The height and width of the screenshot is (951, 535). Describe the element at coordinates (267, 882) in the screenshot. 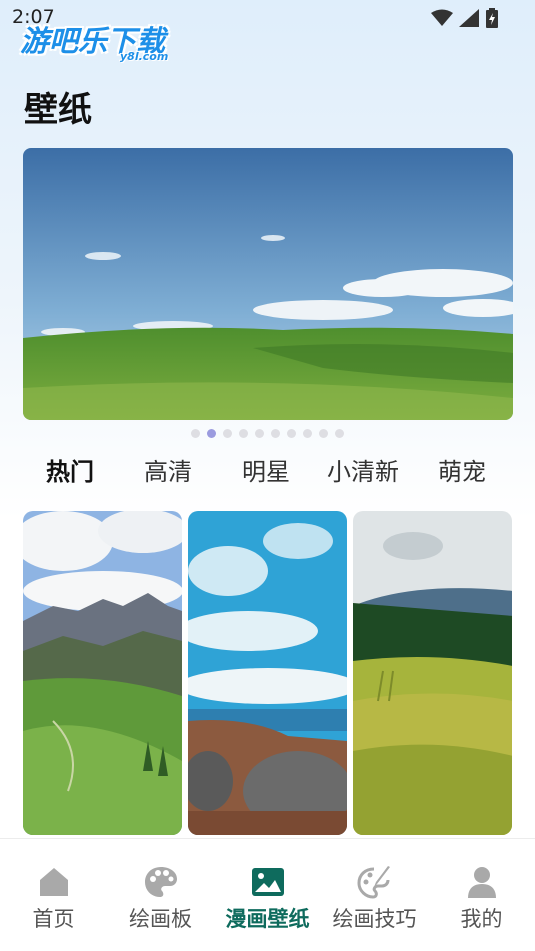

I see `image-icon` at that location.